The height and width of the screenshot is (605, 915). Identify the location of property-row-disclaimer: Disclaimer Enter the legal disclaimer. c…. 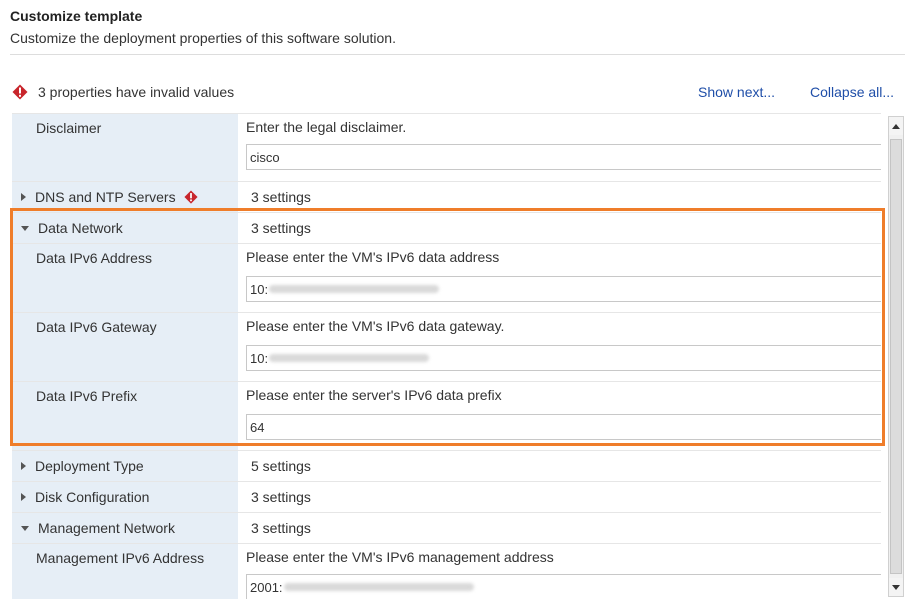
(446, 148).